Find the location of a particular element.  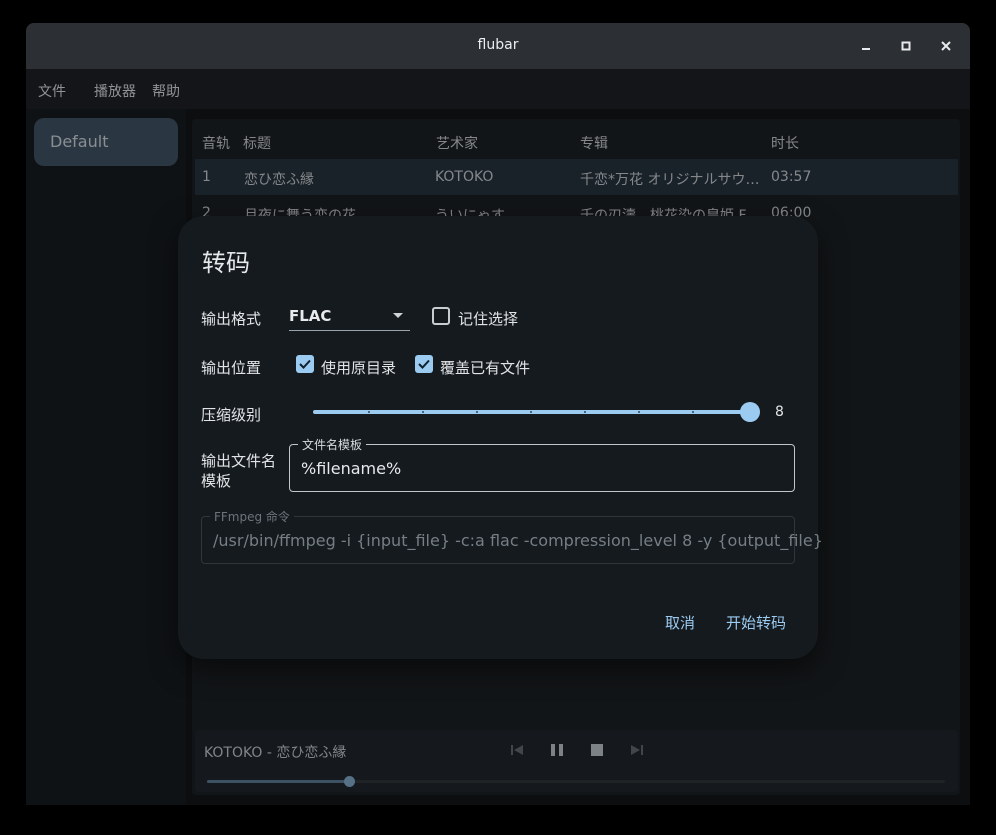

minimize-icon is located at coordinates (866, 49).